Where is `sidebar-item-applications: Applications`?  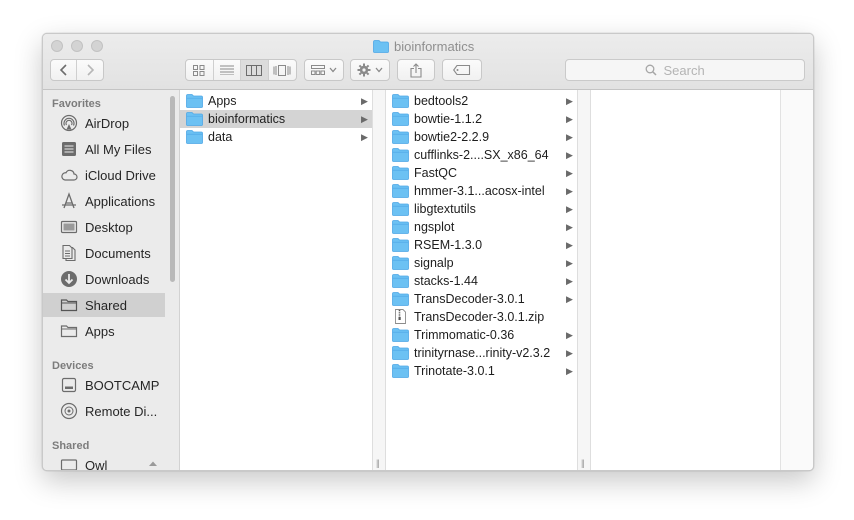
sidebar-item-applications: Applications is located at coordinates (104, 201).